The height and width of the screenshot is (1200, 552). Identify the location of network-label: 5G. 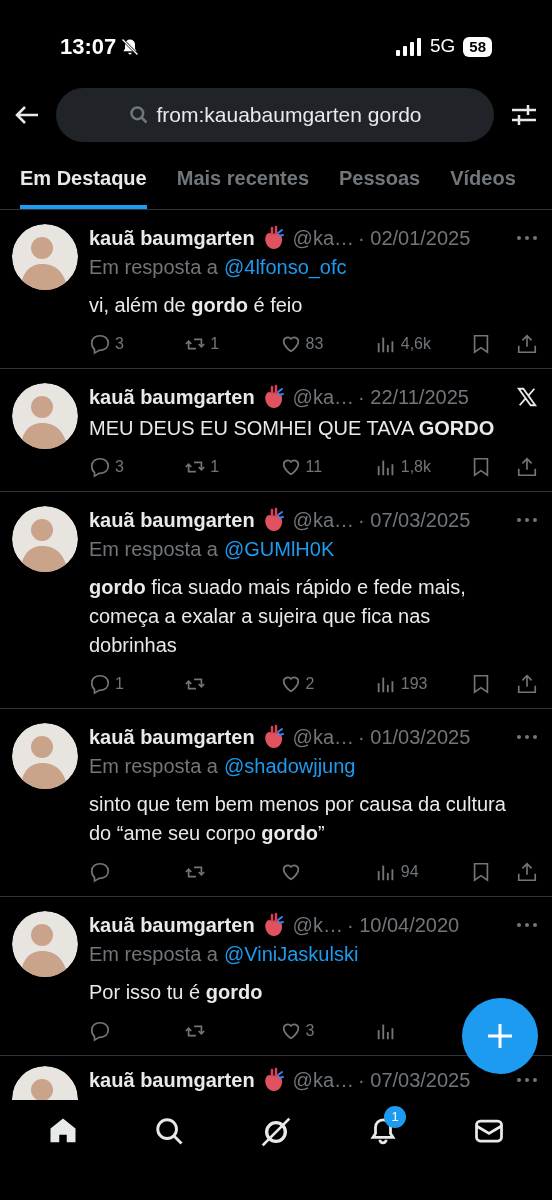
(442, 46).